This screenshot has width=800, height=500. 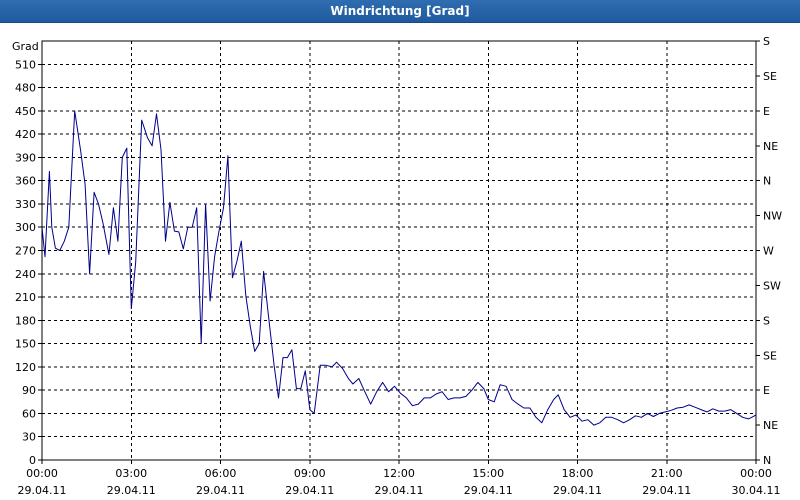 I want to click on x-tick-time-label: 03:00, so click(x=131, y=473).